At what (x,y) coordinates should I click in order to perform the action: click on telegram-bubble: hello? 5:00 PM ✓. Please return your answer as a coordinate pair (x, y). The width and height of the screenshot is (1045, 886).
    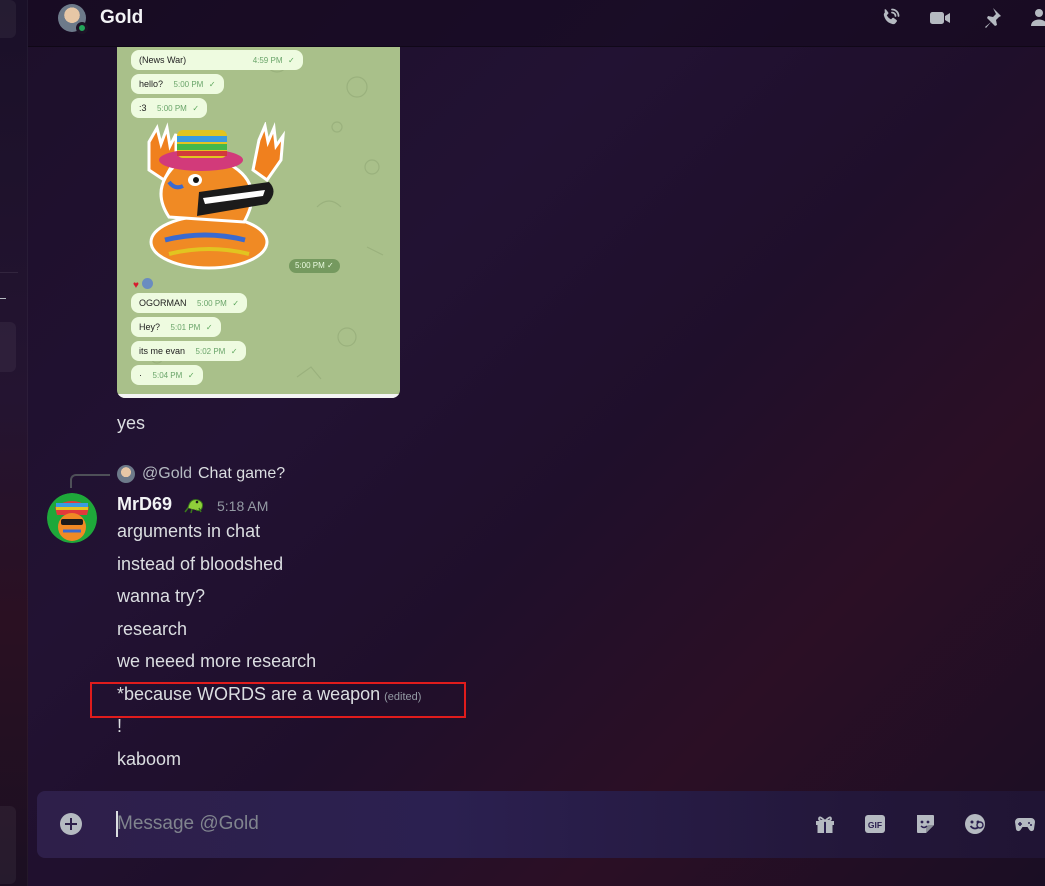
    Looking at the image, I should click on (177, 84).